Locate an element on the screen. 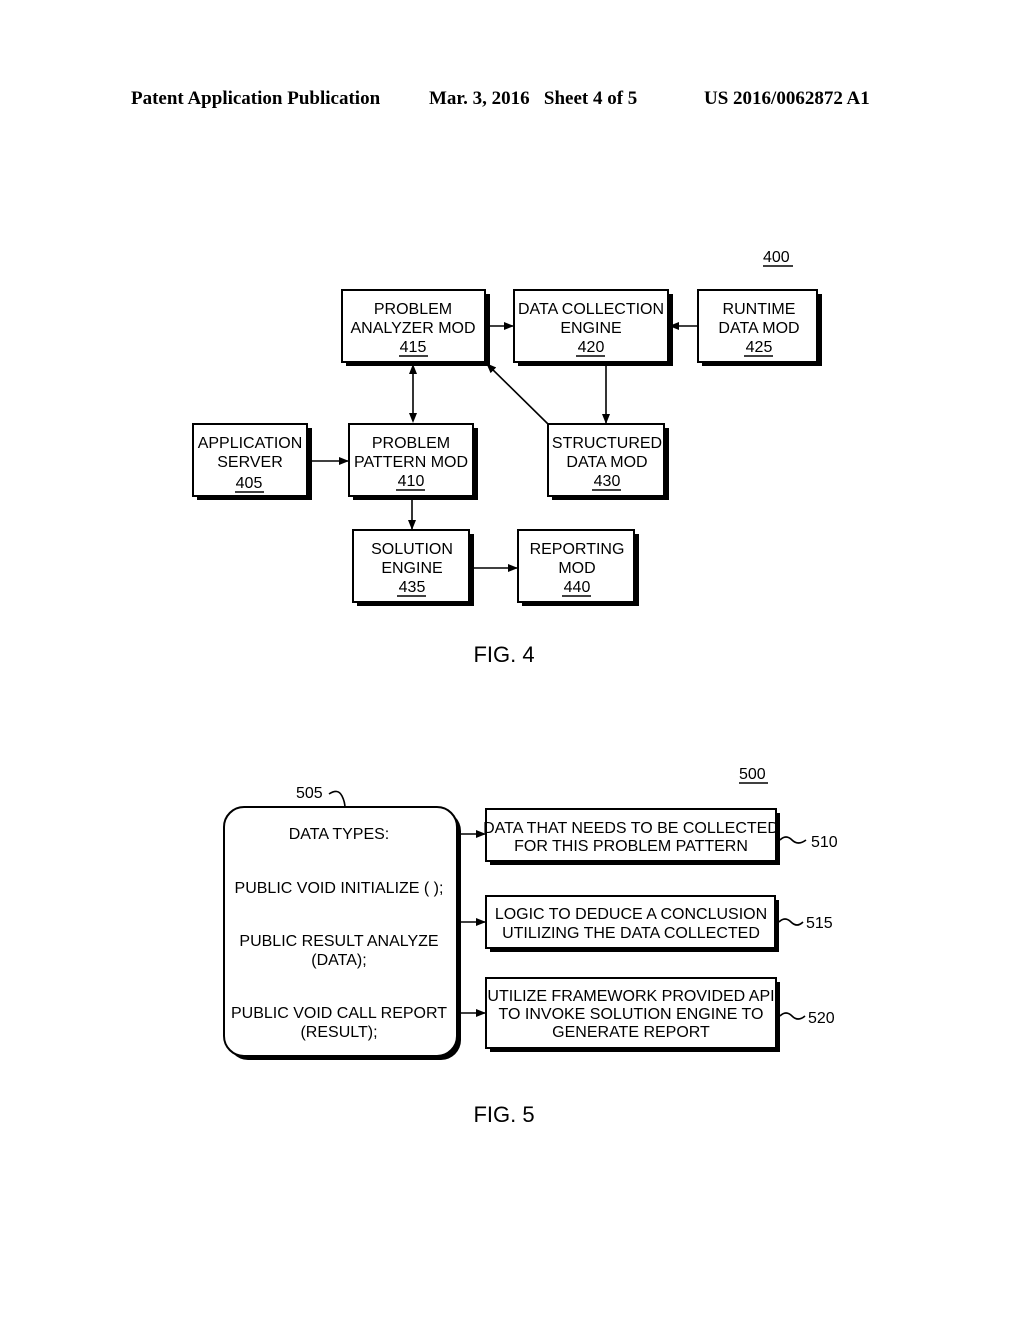  fig5-caption: FIG. 5 is located at coordinates (503, 1114).